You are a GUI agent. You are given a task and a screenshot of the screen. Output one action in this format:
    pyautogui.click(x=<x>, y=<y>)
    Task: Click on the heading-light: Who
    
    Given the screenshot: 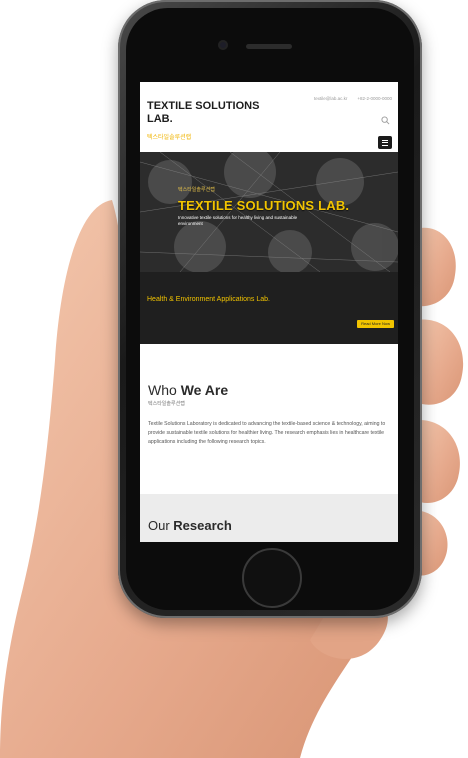 What is the action you would take?
    pyautogui.click(x=162, y=390)
    